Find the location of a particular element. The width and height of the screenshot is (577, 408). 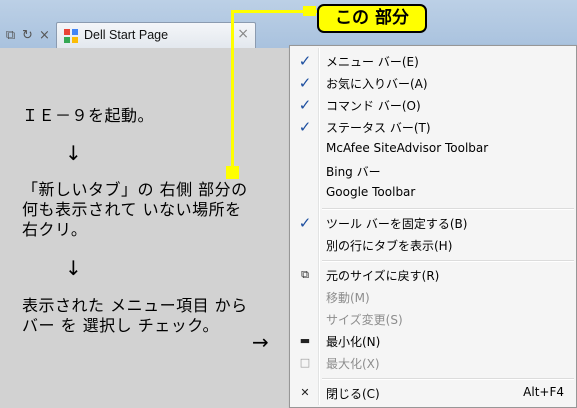

menu-item-command-bar: ✓ コマンド バー(O) is located at coordinates (433, 105).